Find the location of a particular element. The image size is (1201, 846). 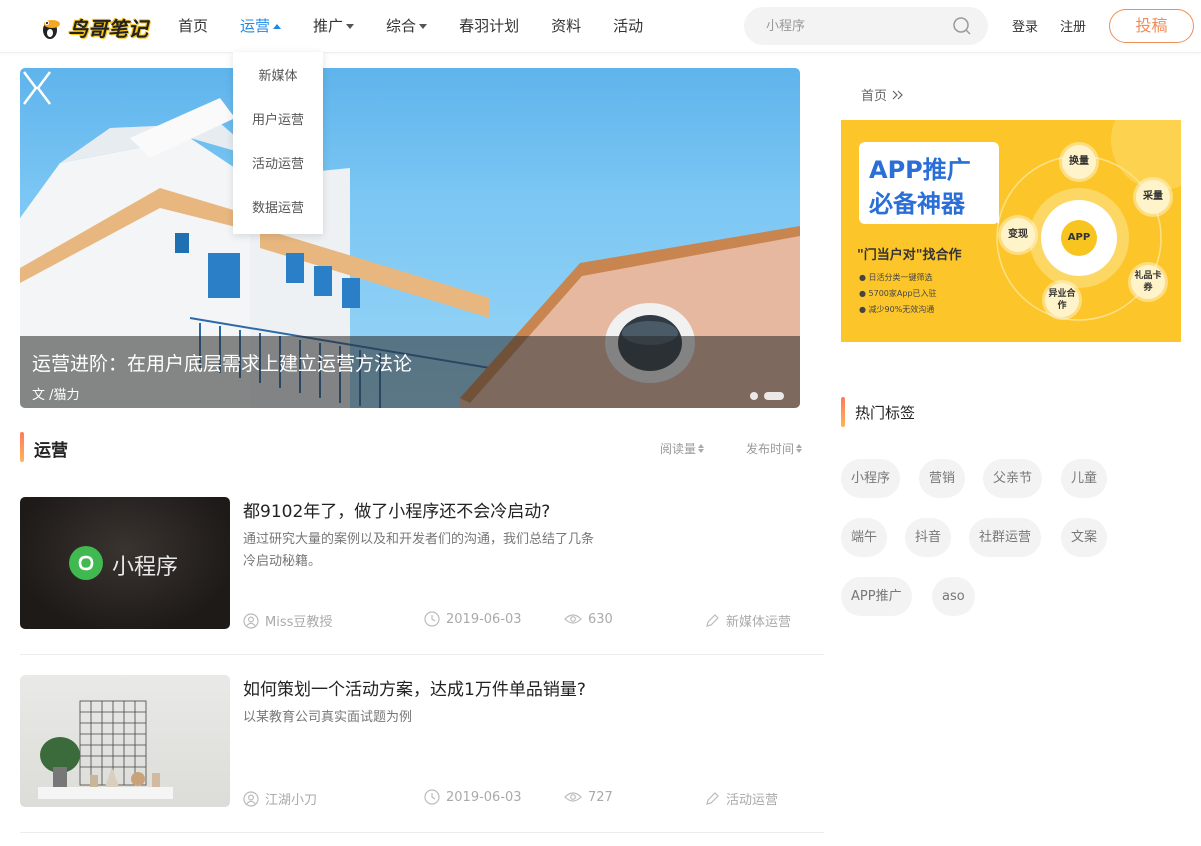

site-logo: 鸟哥笔记 is located at coordinates (92, 27).